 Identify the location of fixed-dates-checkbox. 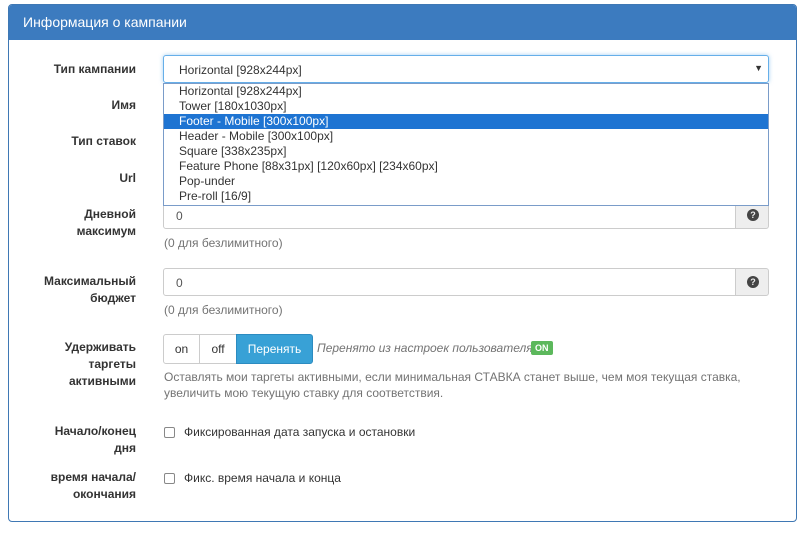
(169, 432).